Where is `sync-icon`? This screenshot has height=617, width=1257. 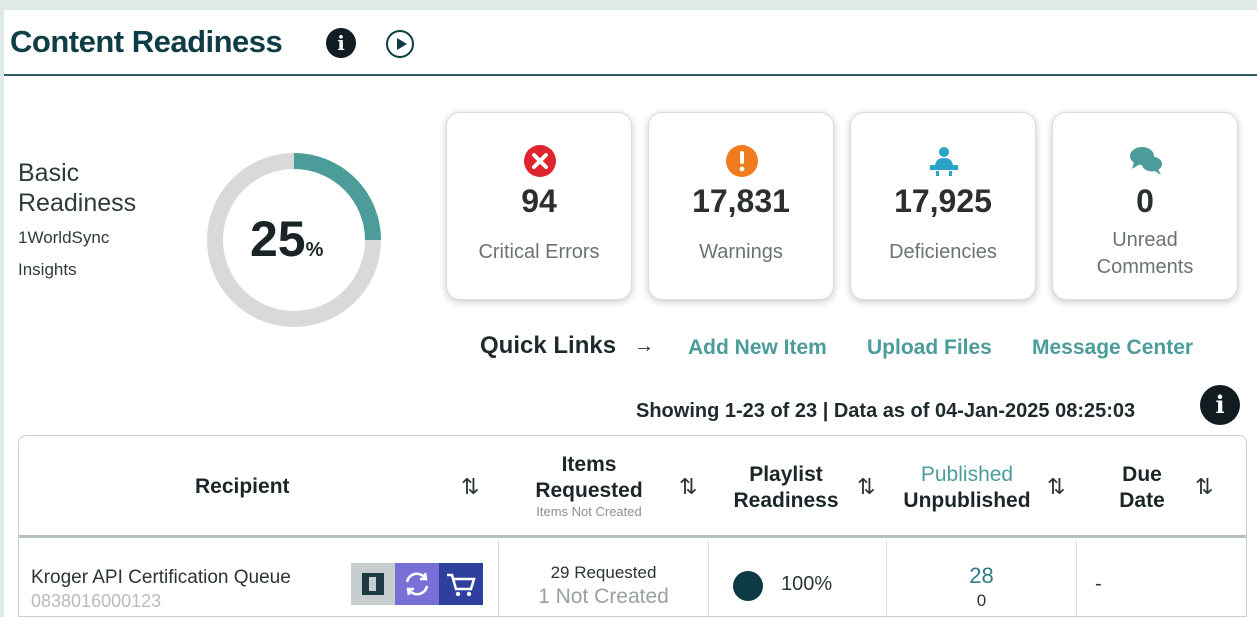
sync-icon is located at coordinates (417, 584).